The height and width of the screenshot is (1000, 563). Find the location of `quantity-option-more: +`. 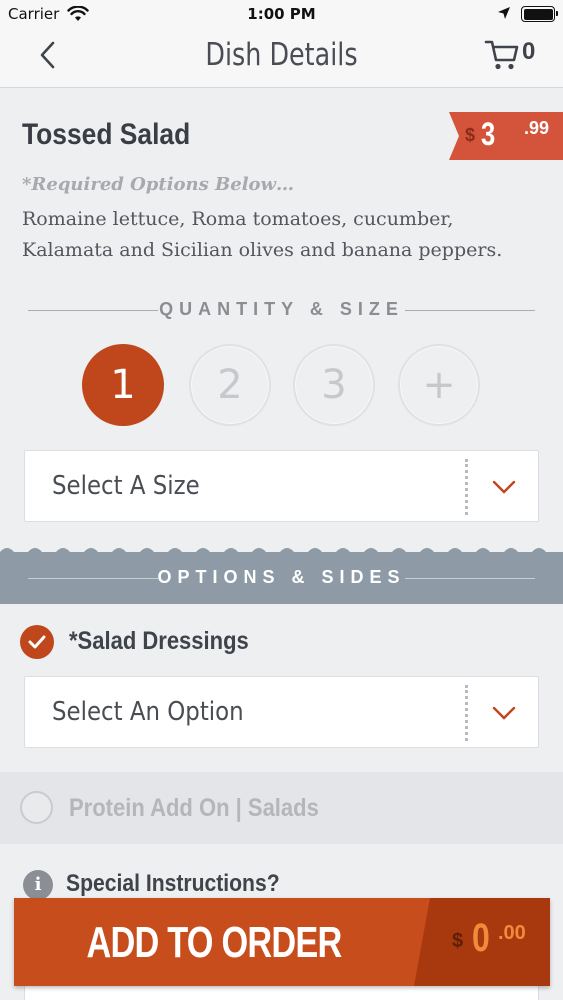

quantity-option-more: + is located at coordinates (439, 385).